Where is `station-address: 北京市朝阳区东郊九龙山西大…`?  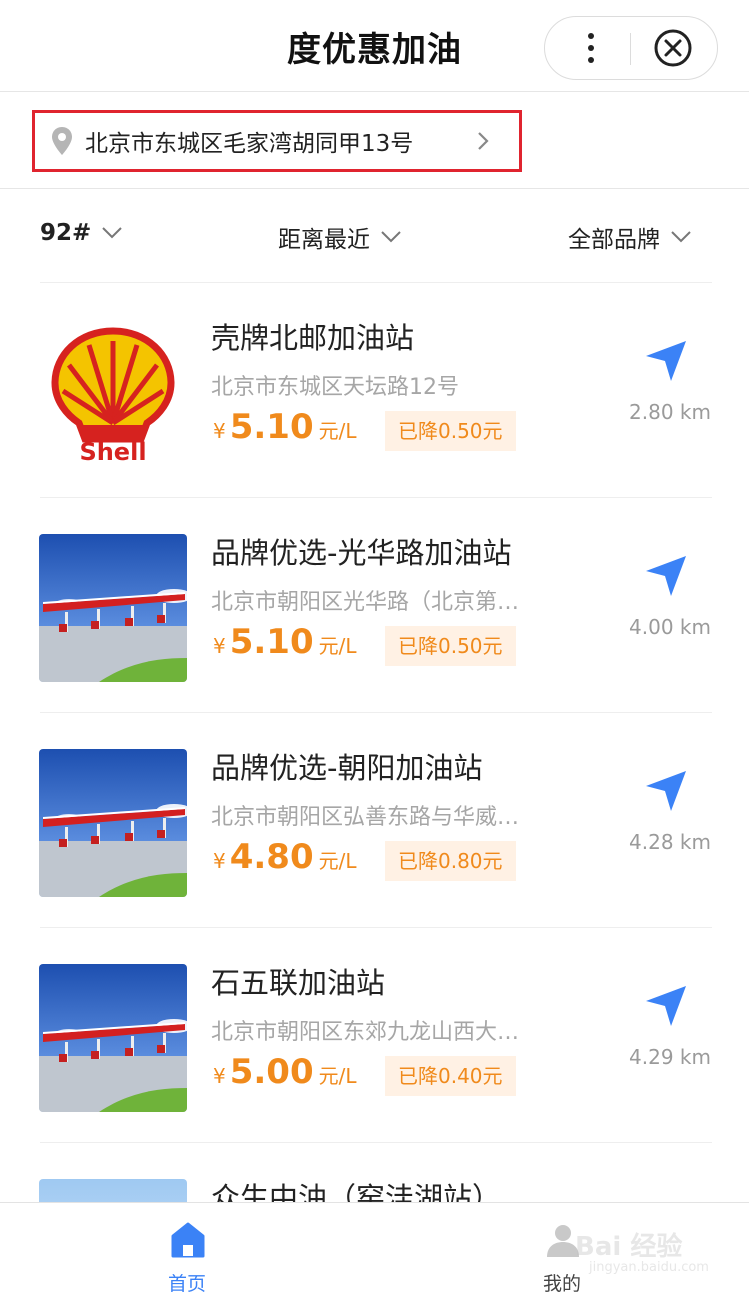
station-address: 北京市朝阳区东郊九龙山西大… is located at coordinates (365, 1032).